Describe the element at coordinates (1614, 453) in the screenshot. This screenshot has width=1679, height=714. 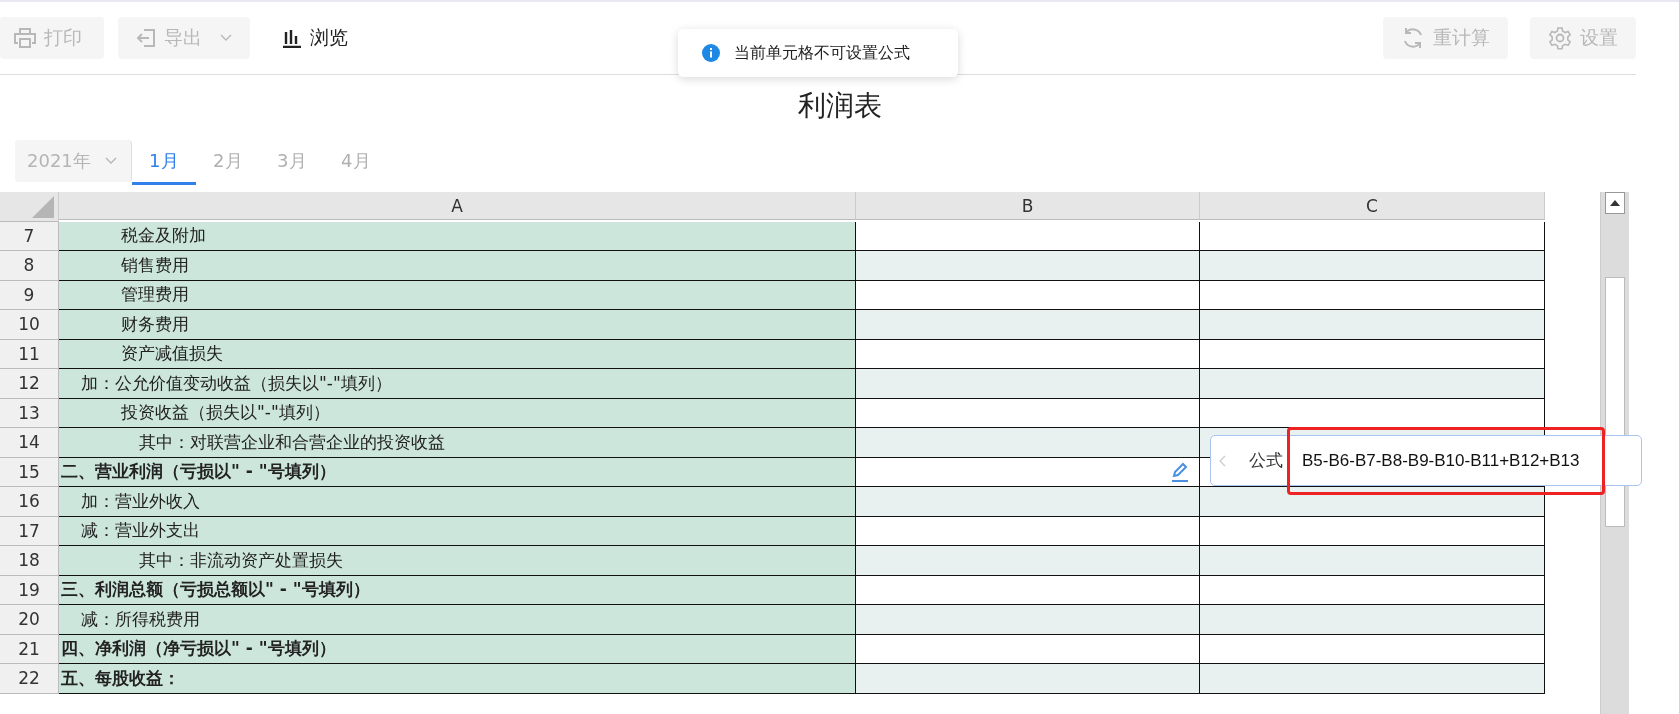
I see `scrollbar` at that location.